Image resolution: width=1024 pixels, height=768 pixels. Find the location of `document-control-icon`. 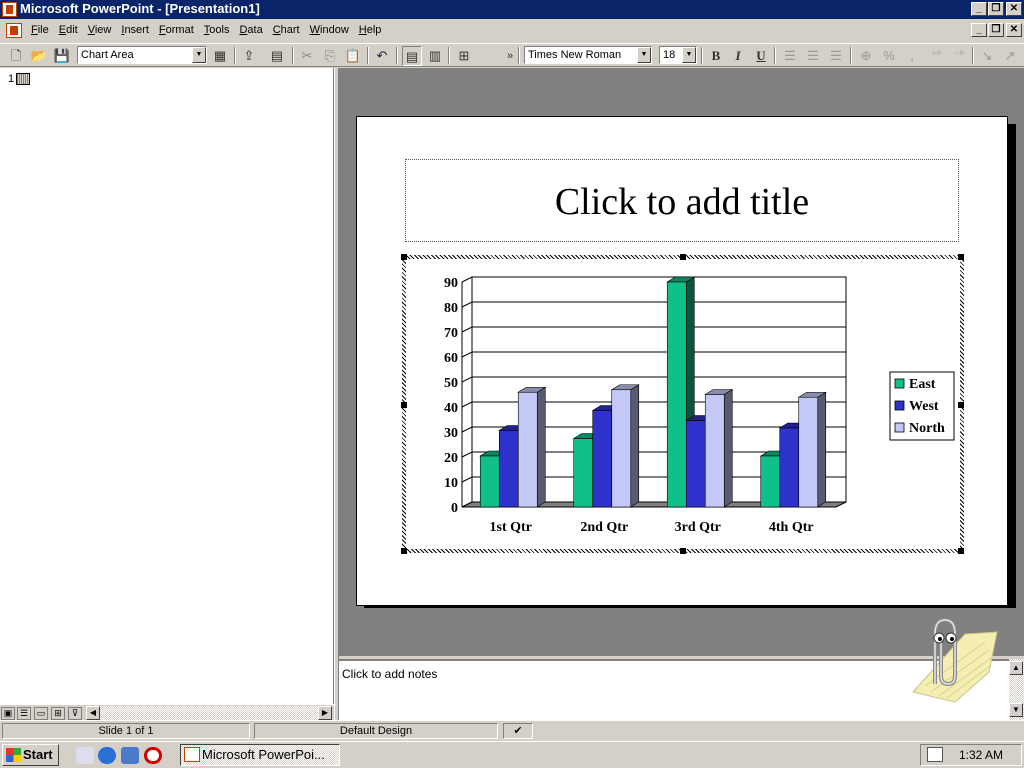

document-control-icon is located at coordinates (14, 30).